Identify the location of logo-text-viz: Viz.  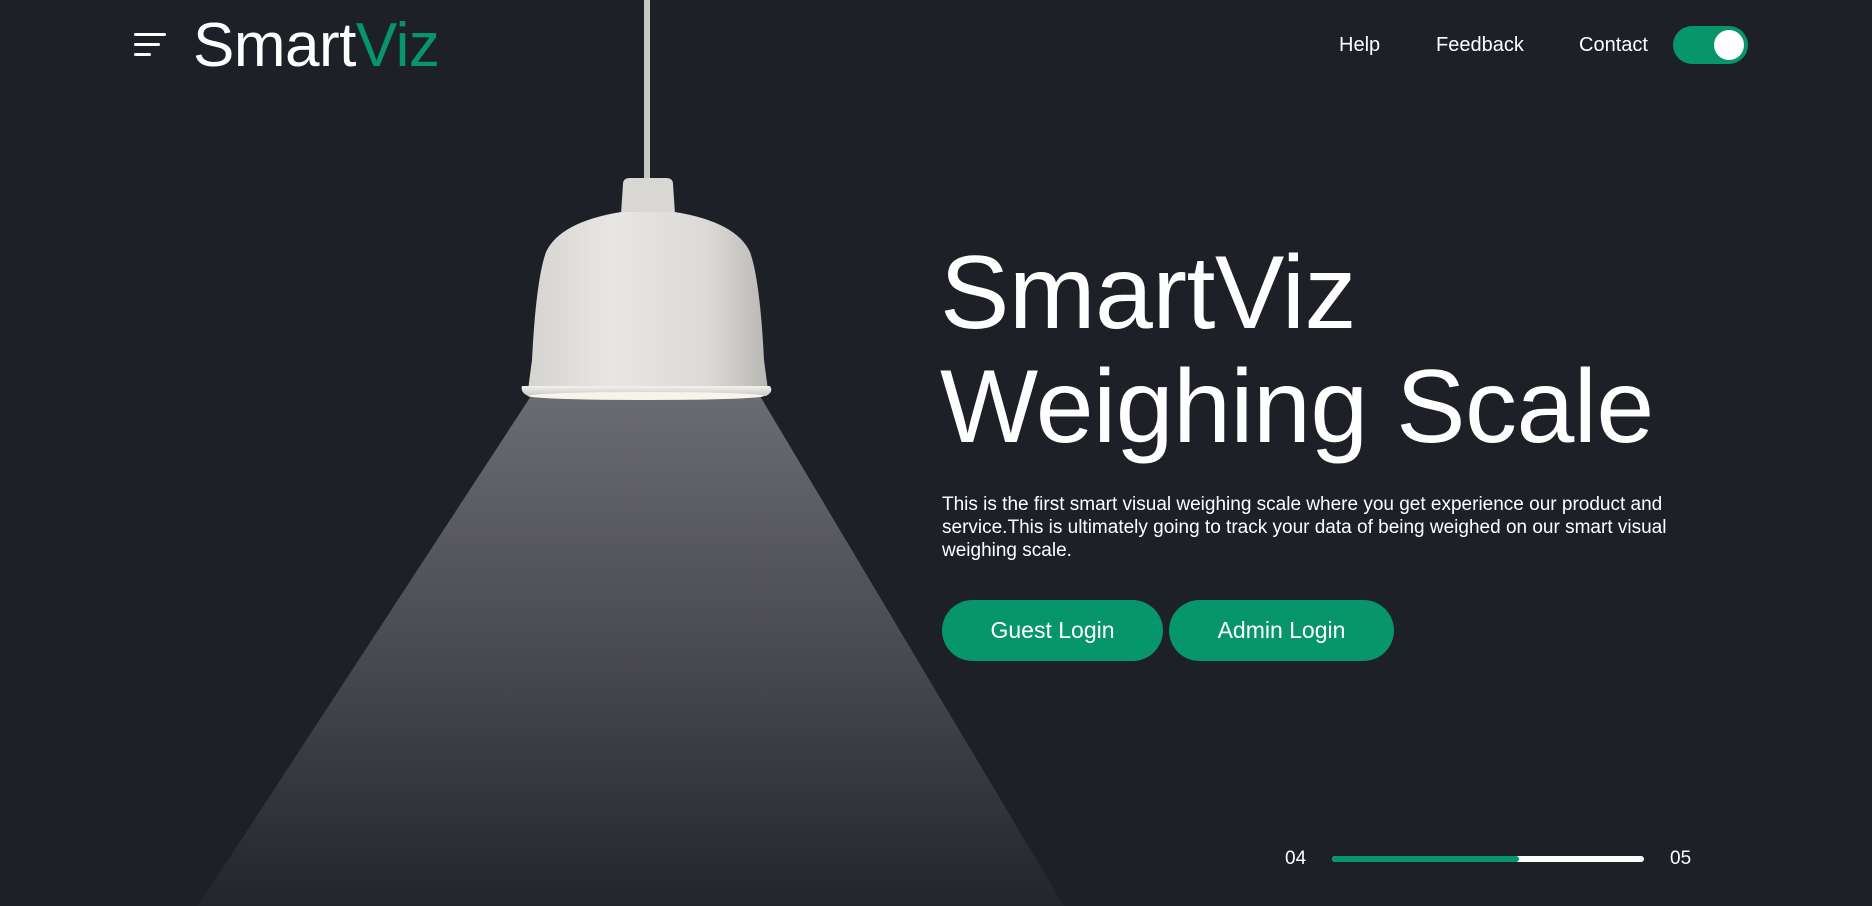
(397, 45).